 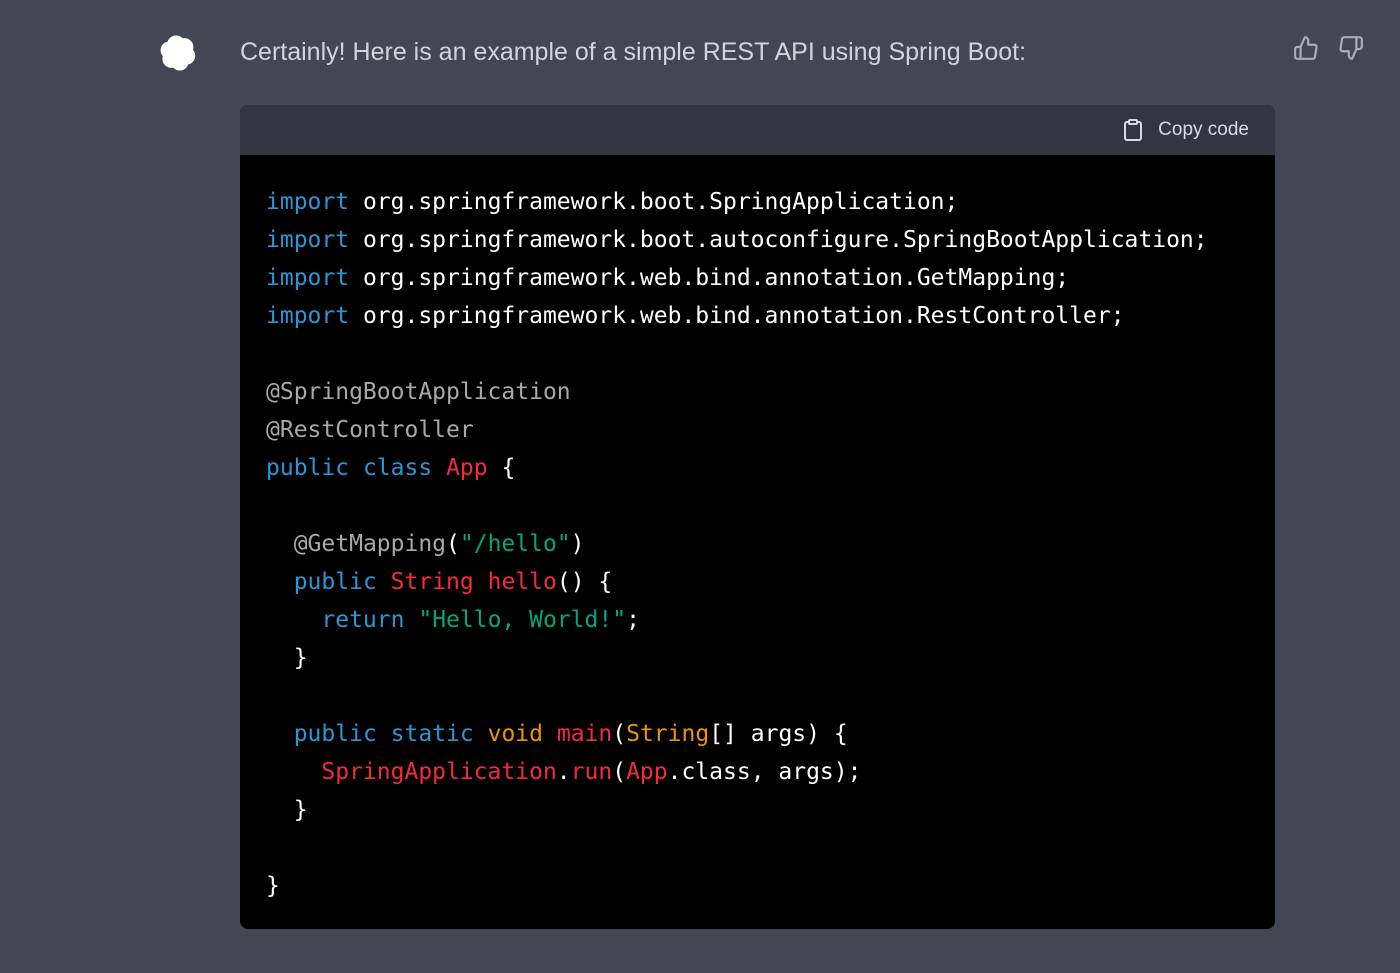 I want to click on code-token-func: run, so click(x=591, y=772).